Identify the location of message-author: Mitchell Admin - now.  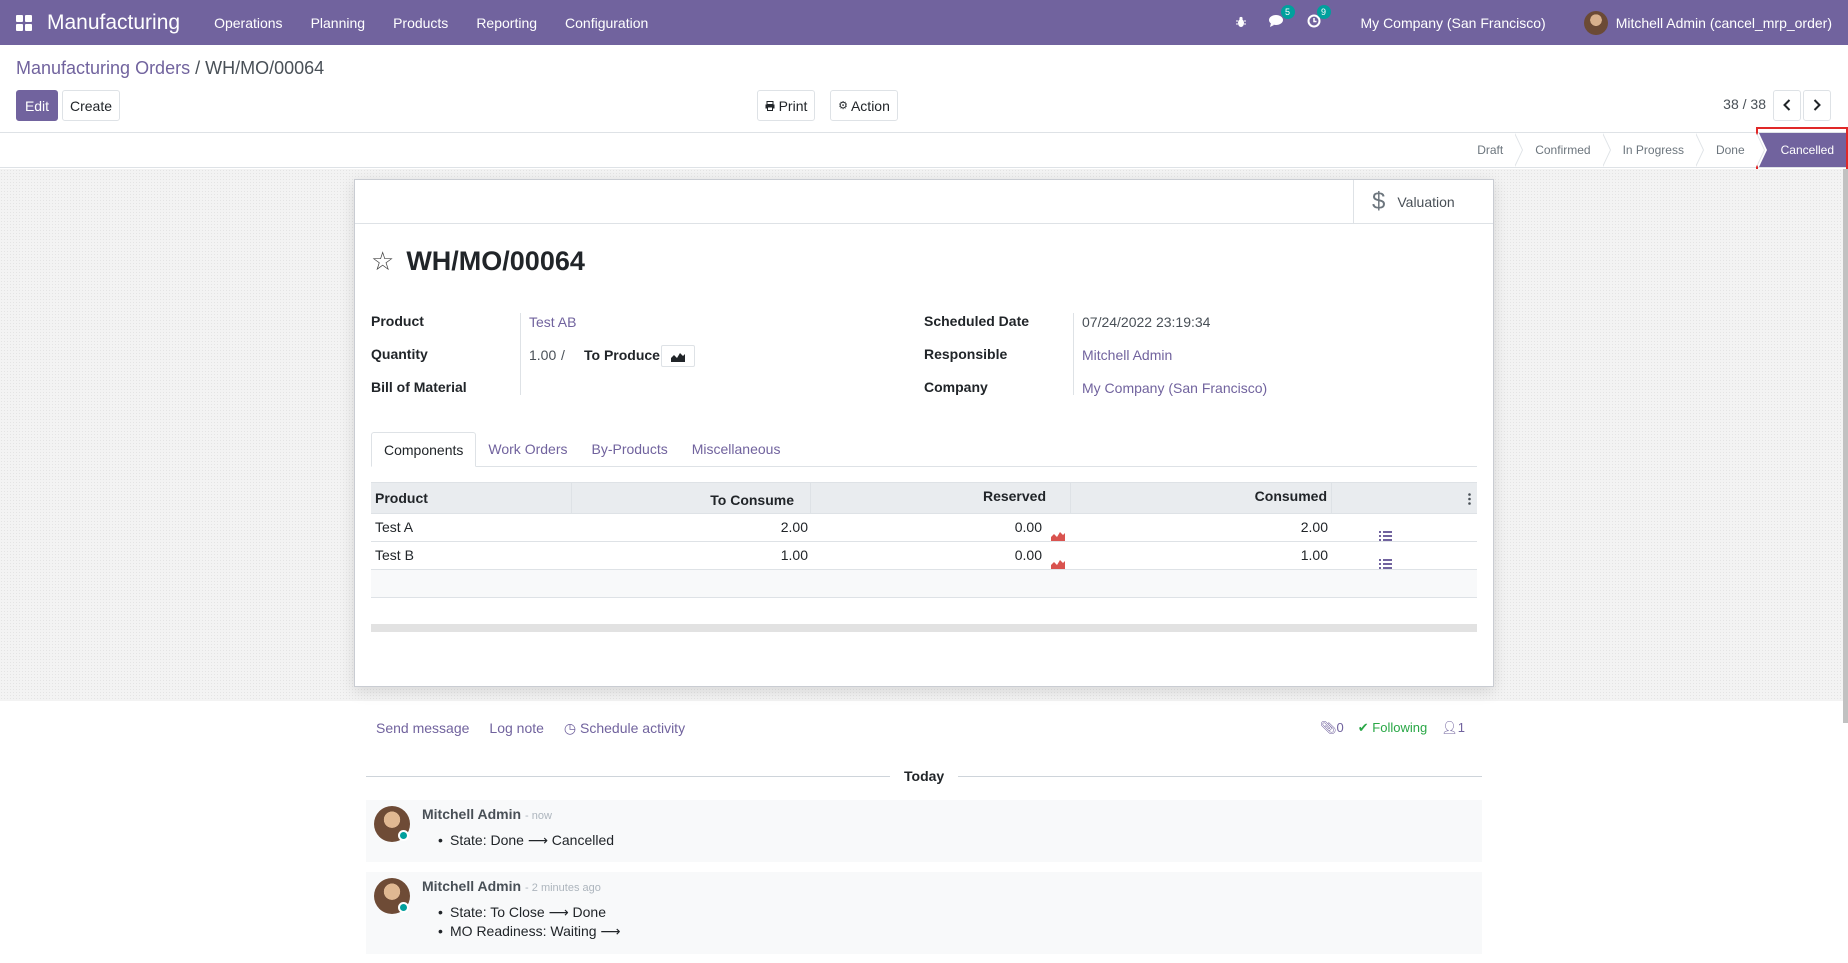
(487, 814).